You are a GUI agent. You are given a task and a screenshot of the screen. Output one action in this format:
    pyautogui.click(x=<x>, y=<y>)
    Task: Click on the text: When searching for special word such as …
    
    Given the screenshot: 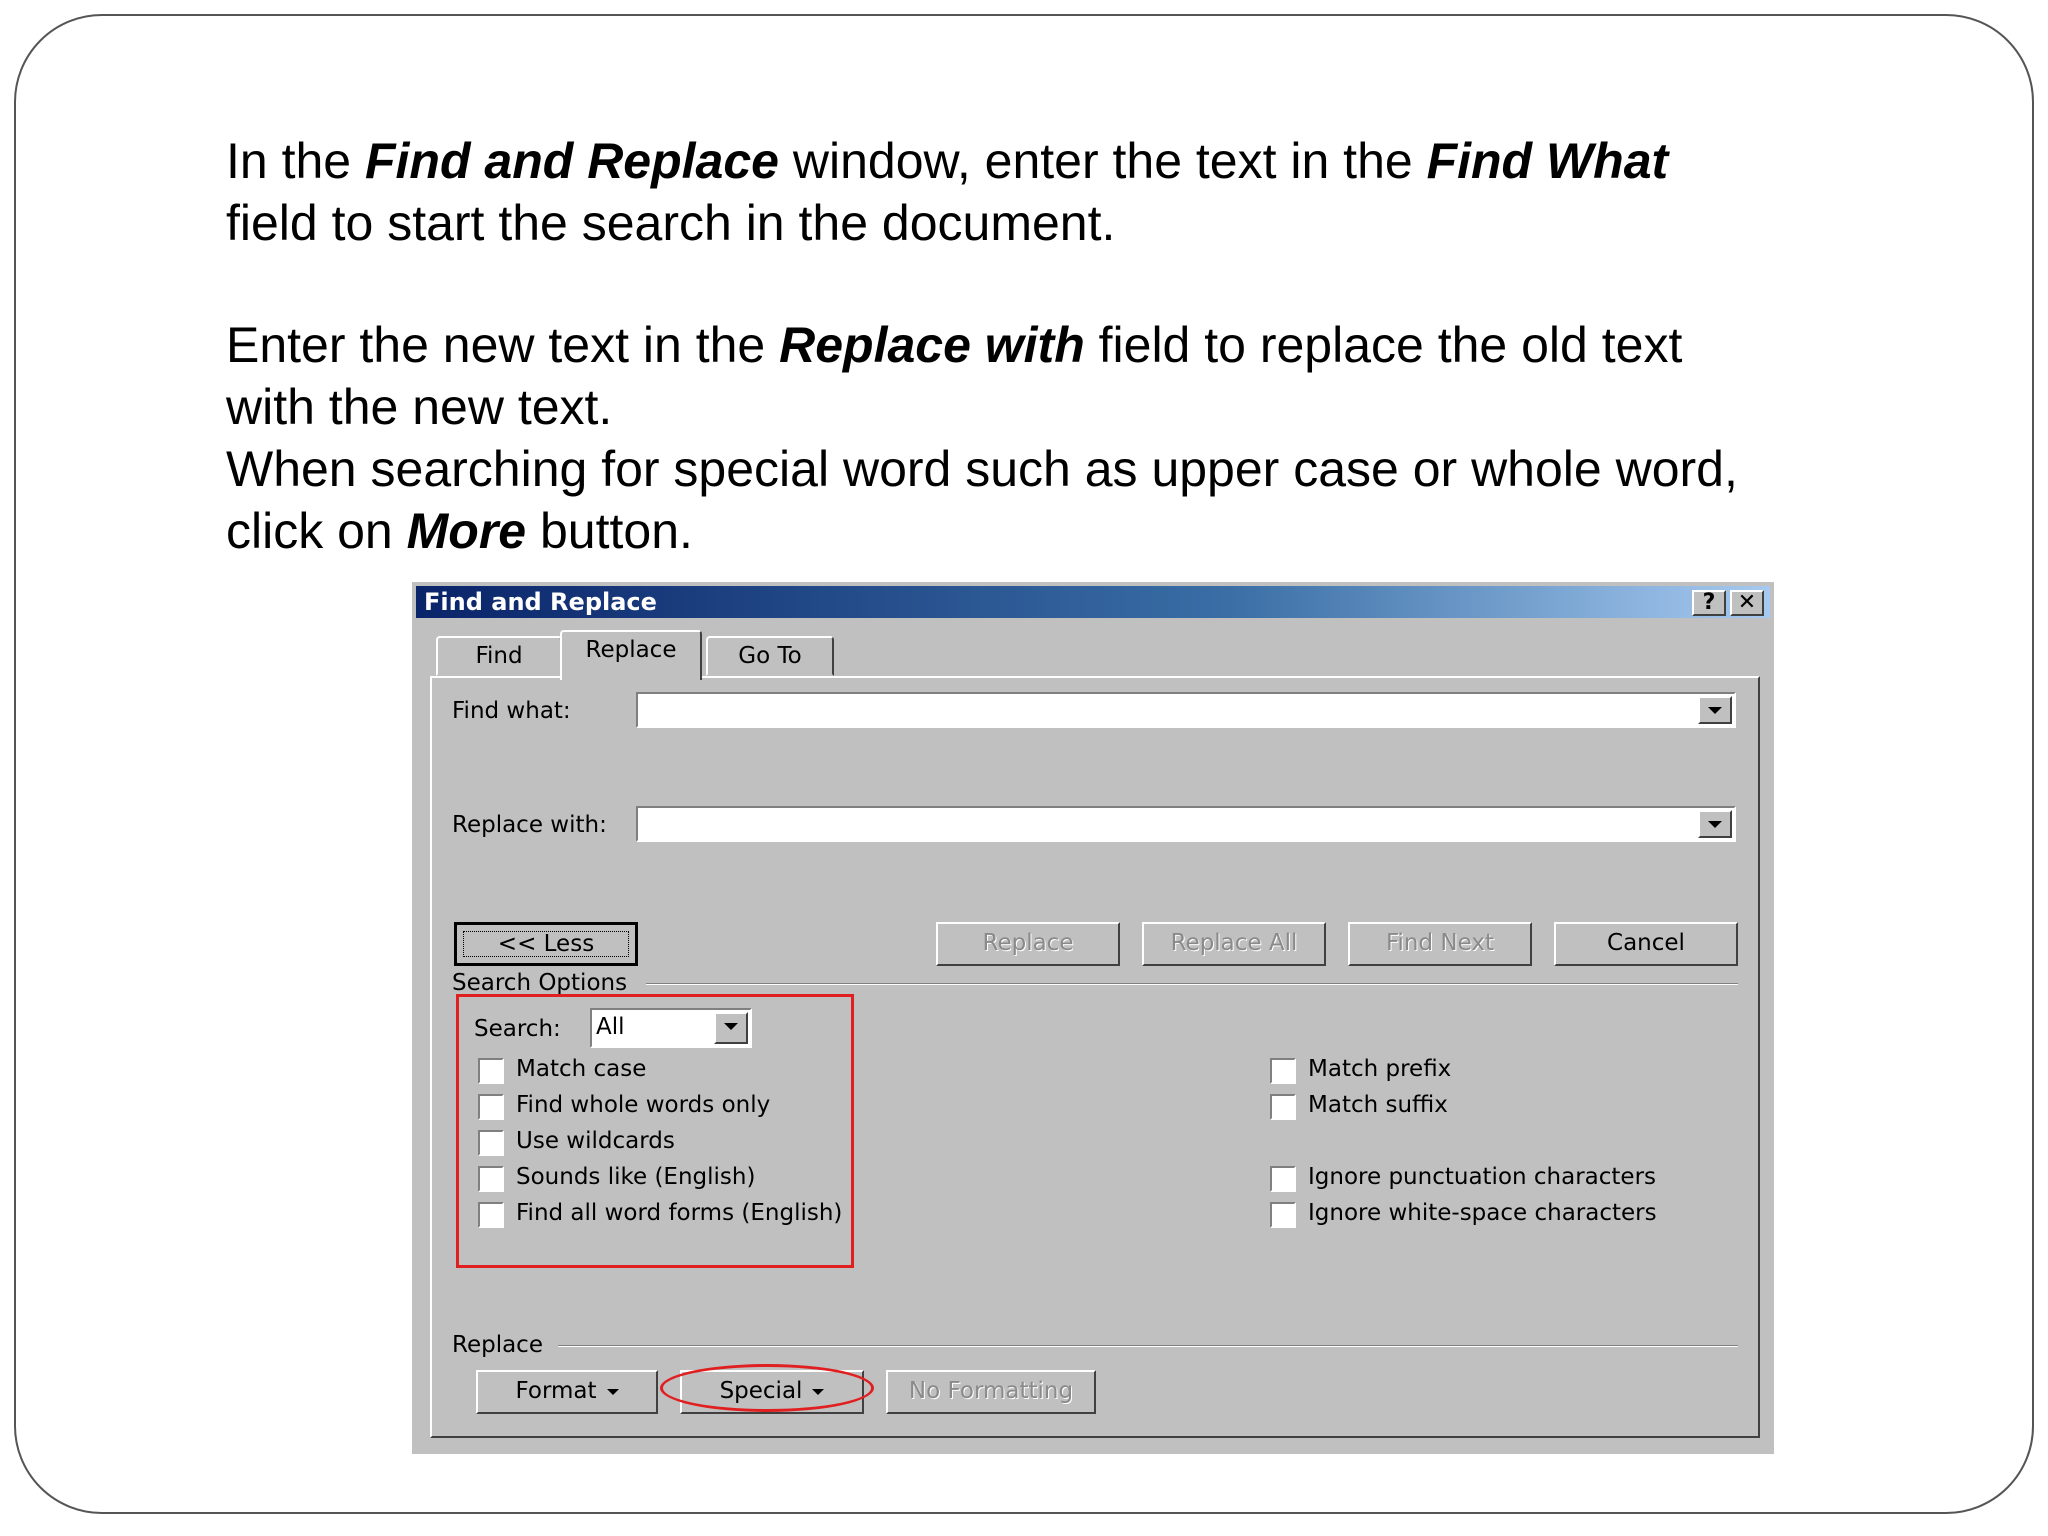 What is the action you would take?
    pyautogui.click(x=982, y=469)
    